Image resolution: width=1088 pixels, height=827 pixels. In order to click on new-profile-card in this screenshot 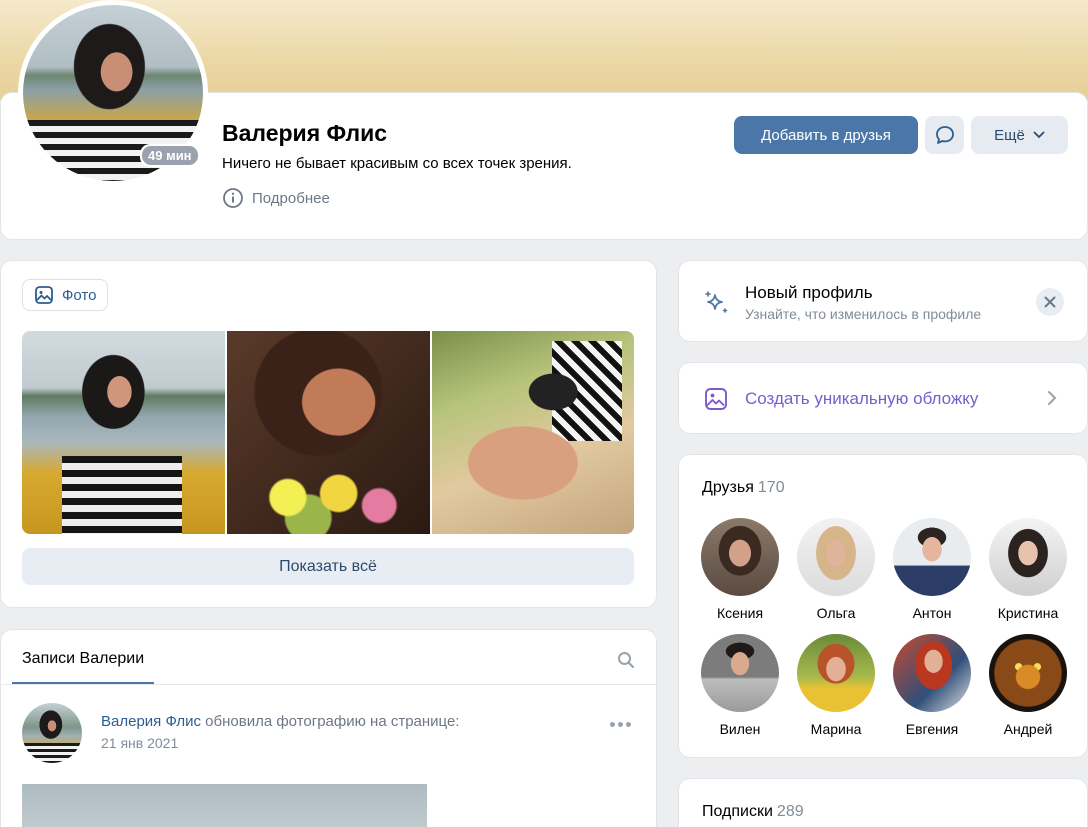, I will do `click(883, 301)`.